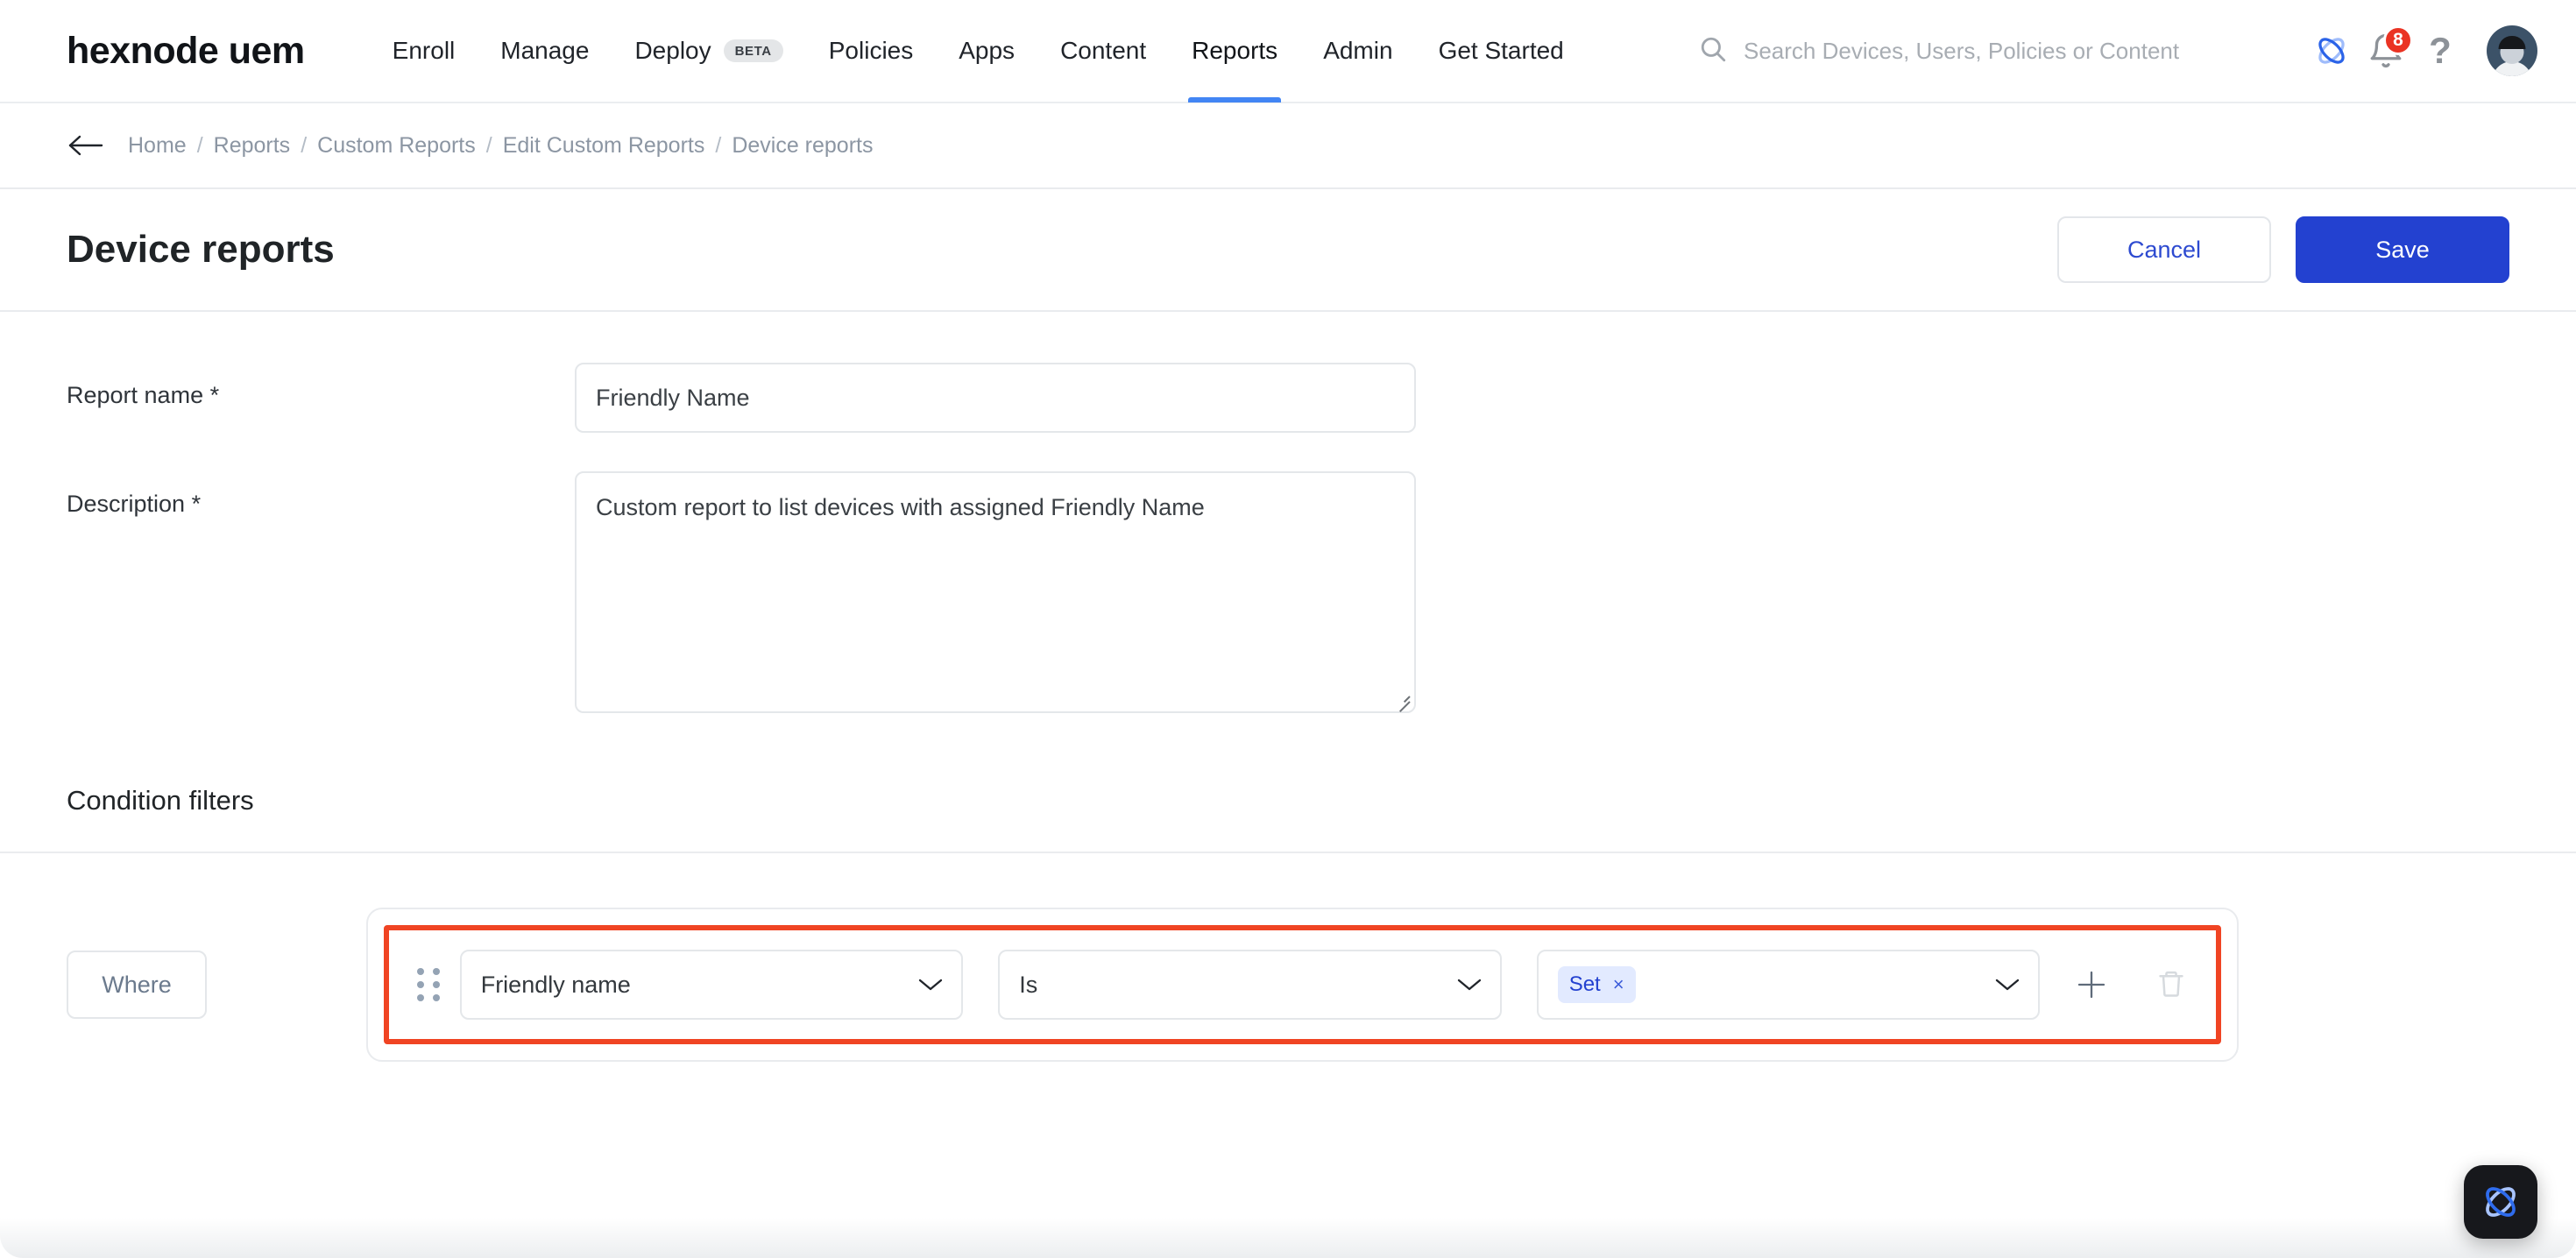 The image size is (2576, 1258). I want to click on breadcrumb-item-custom-reports: Custom Reports, so click(396, 146).